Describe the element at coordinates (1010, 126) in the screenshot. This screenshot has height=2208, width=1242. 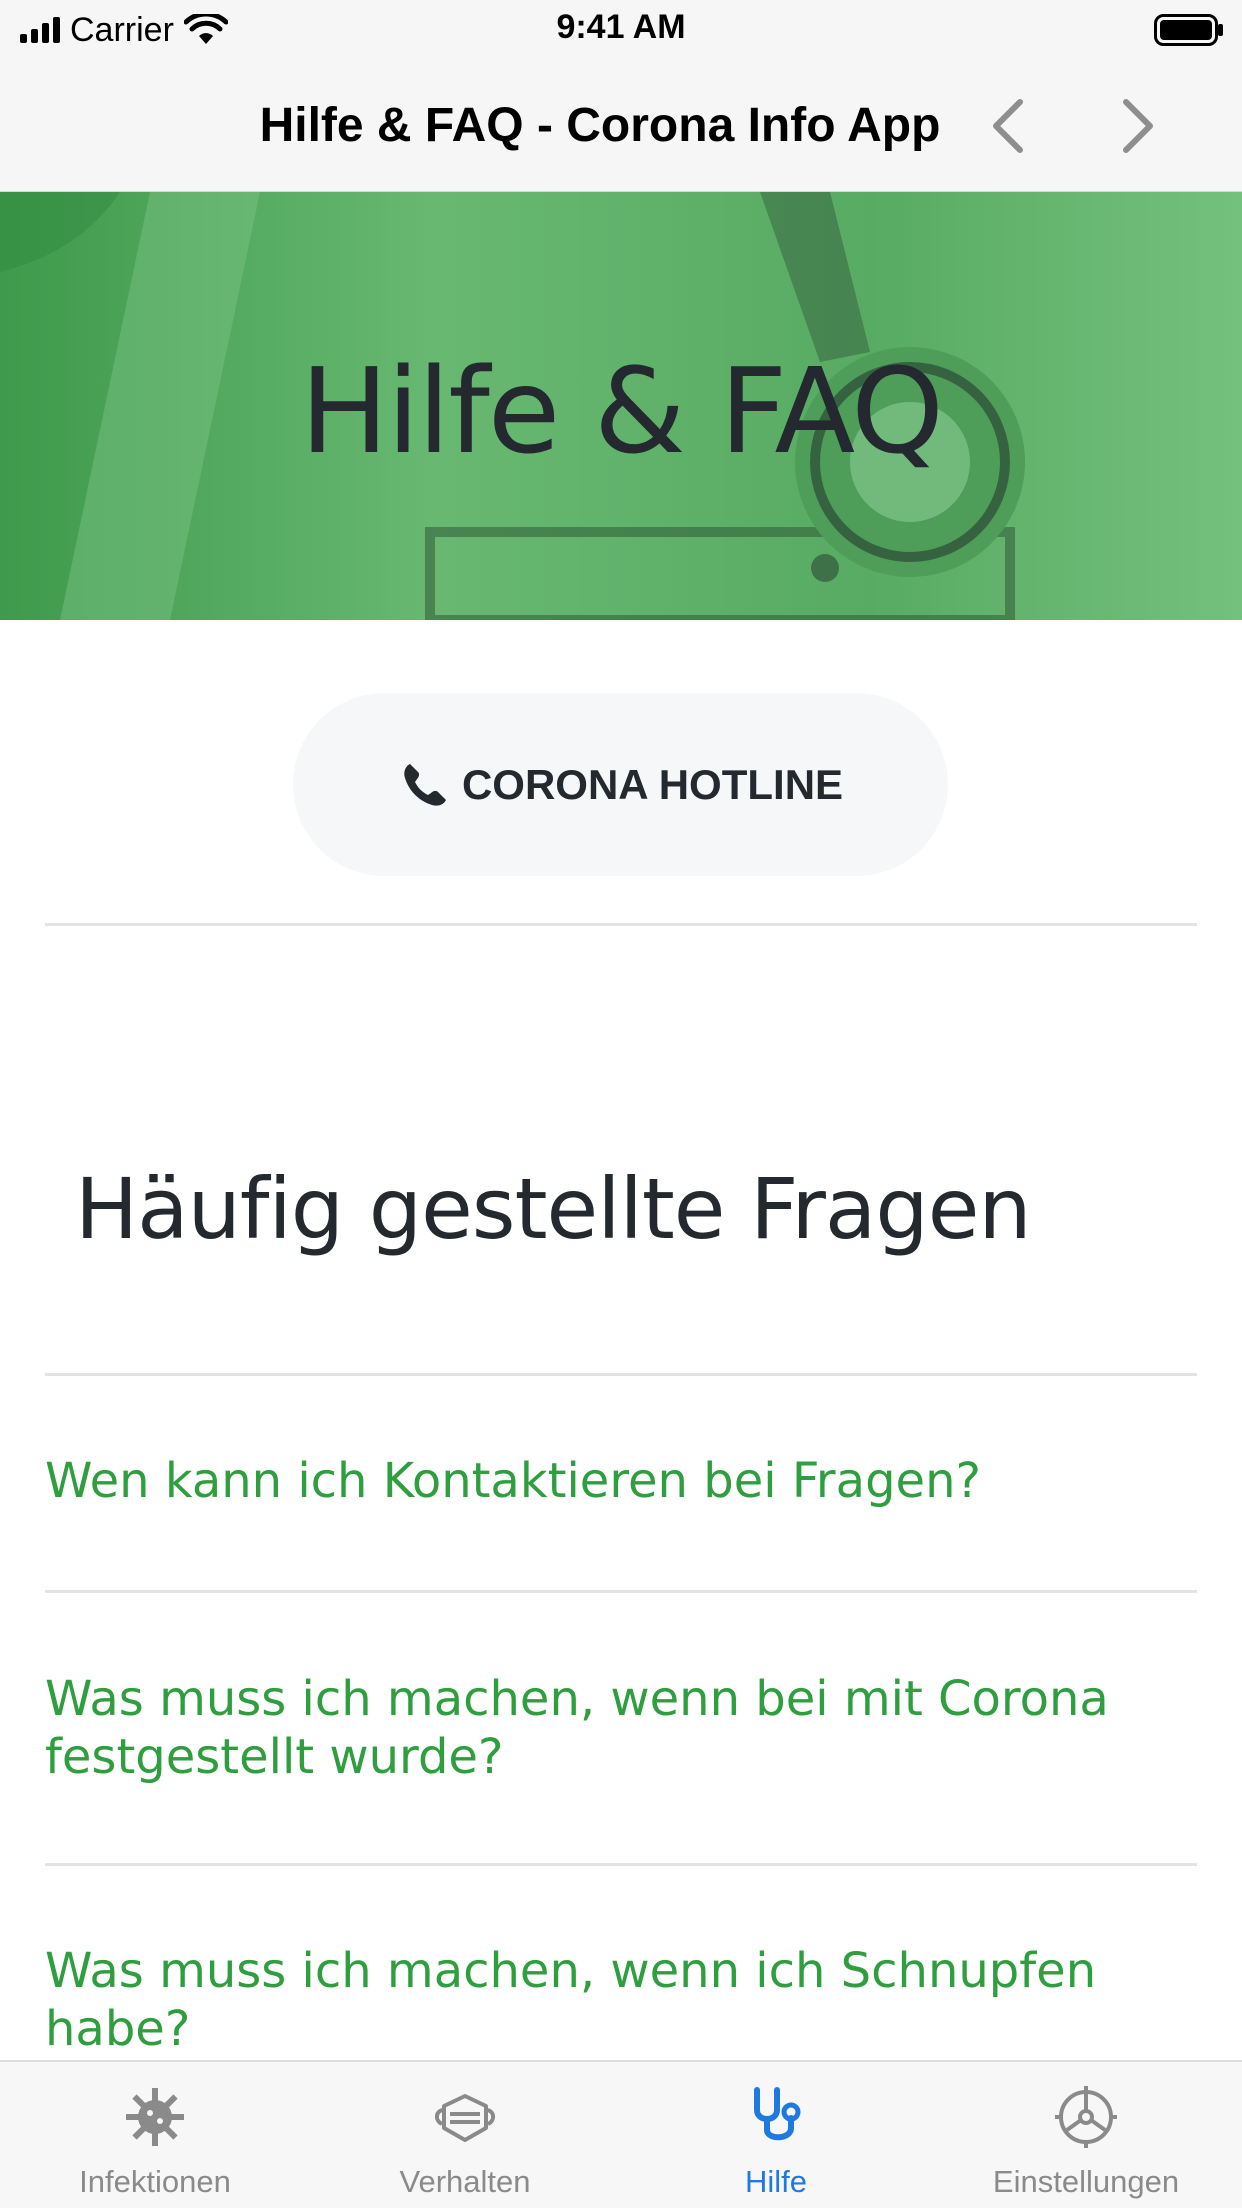
I see `chevron-left-icon` at that location.